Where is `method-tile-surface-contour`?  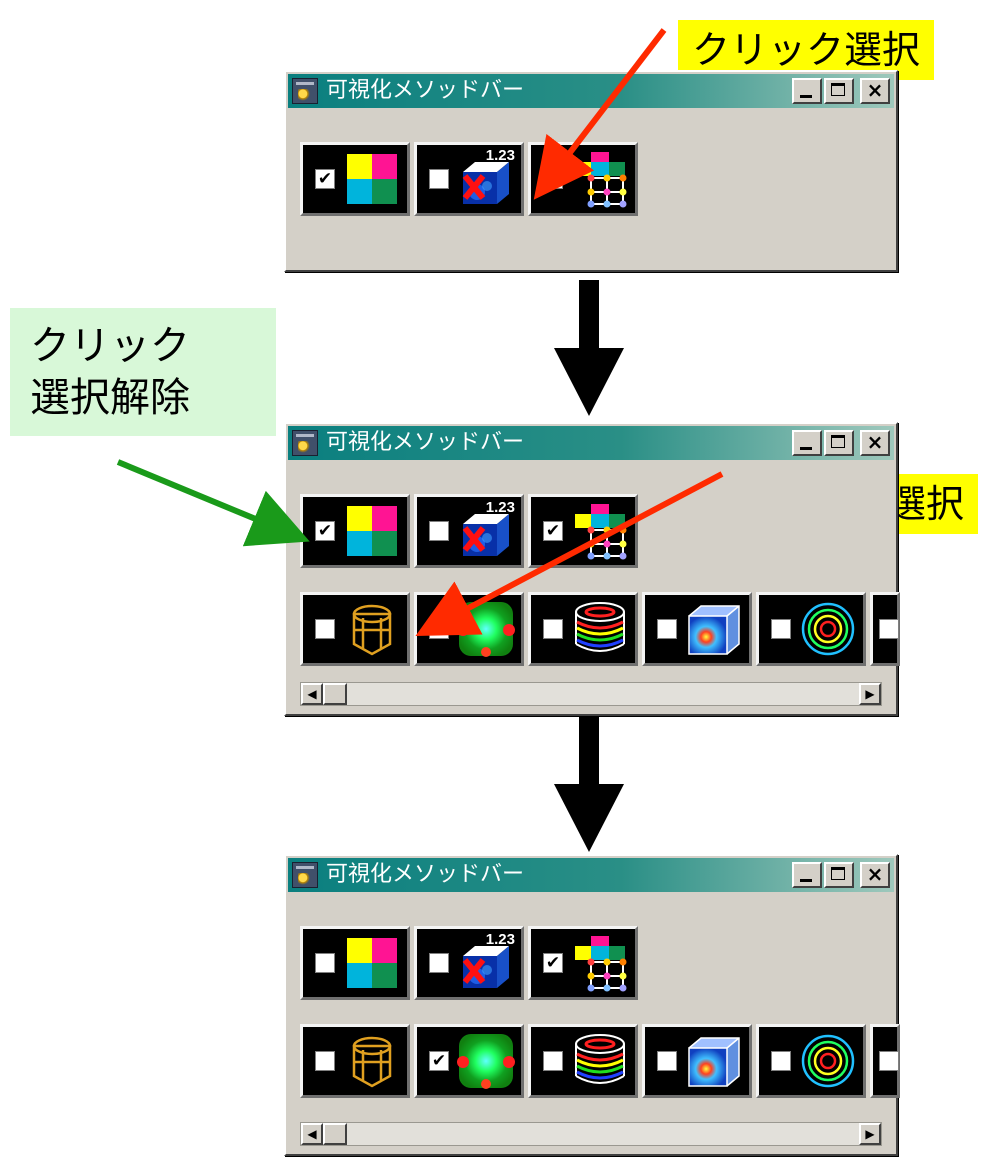
method-tile-surface-contour is located at coordinates (469, 629).